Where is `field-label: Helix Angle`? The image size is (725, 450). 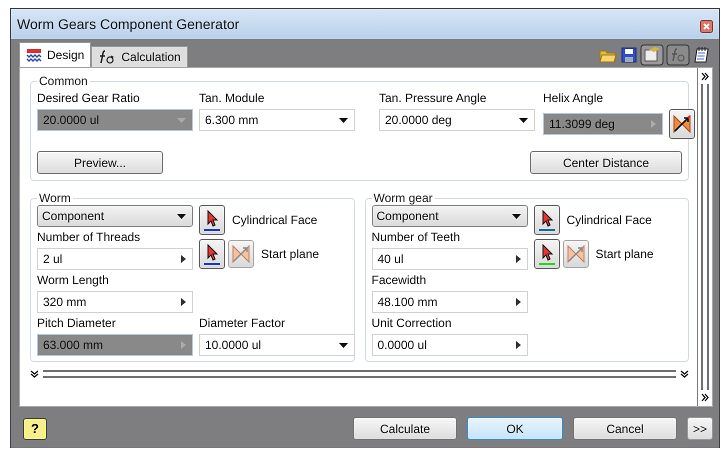 field-label: Helix Angle is located at coordinates (573, 98).